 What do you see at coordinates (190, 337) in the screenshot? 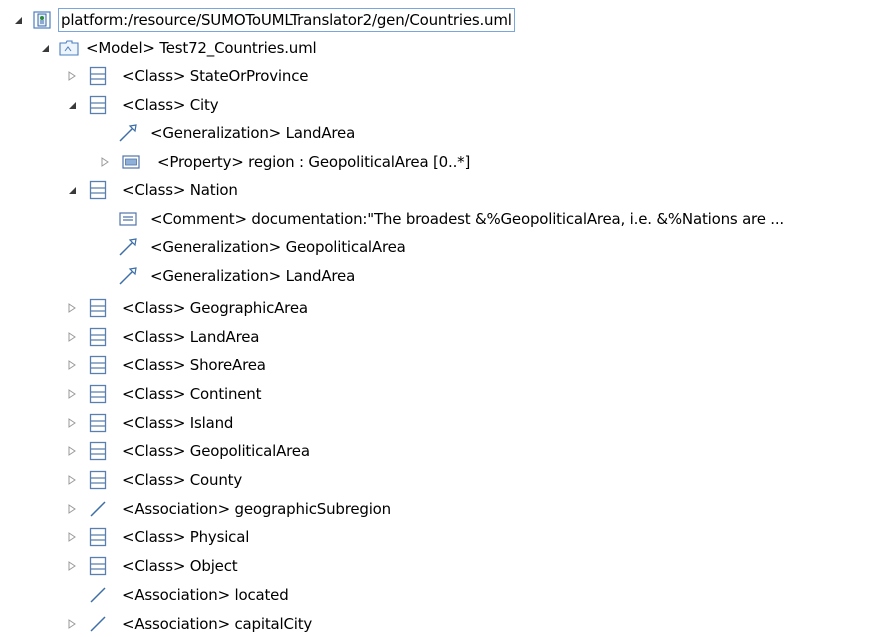
I see `tree-item-label: <Class> LandArea` at bounding box center [190, 337].